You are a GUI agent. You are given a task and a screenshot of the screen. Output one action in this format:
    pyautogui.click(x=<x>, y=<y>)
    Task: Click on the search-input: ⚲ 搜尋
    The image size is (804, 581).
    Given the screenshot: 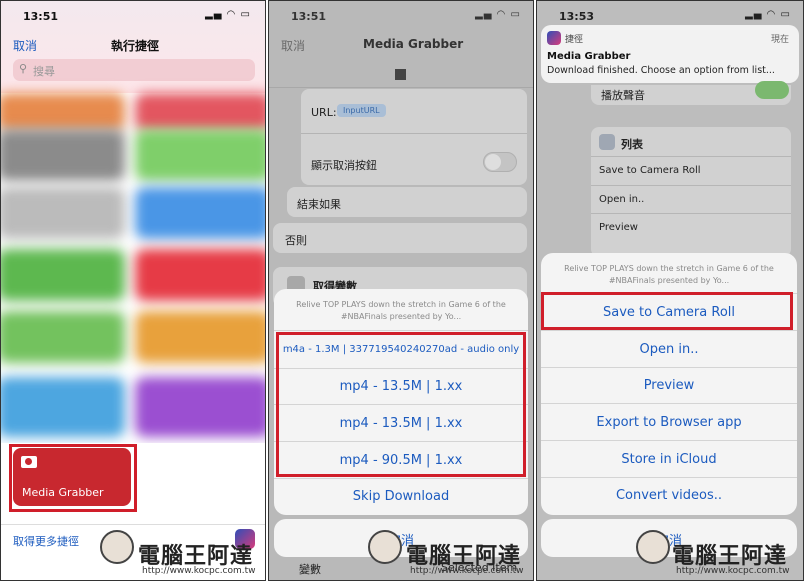 What is the action you would take?
    pyautogui.click(x=134, y=70)
    